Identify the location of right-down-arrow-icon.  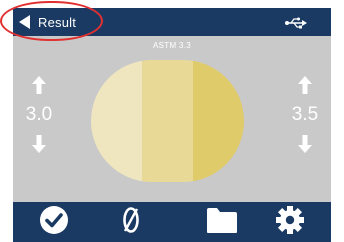
(305, 144).